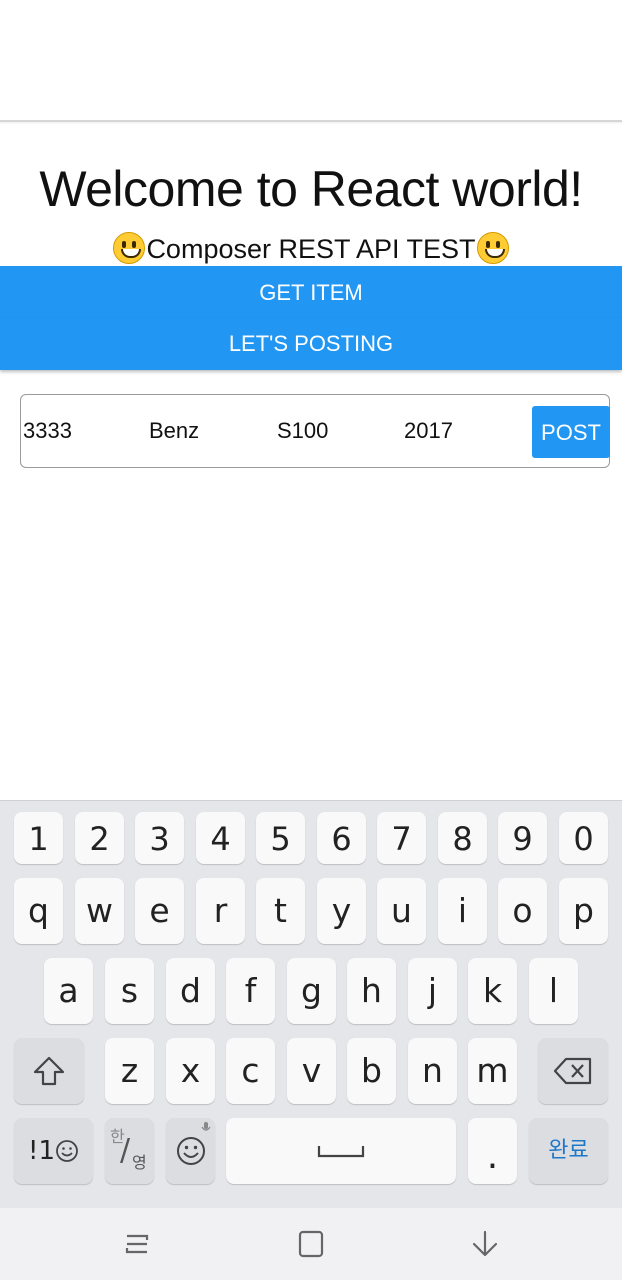 Image resolution: width=622 pixels, height=1280 pixels. I want to click on key-z: z, so click(129, 1071).